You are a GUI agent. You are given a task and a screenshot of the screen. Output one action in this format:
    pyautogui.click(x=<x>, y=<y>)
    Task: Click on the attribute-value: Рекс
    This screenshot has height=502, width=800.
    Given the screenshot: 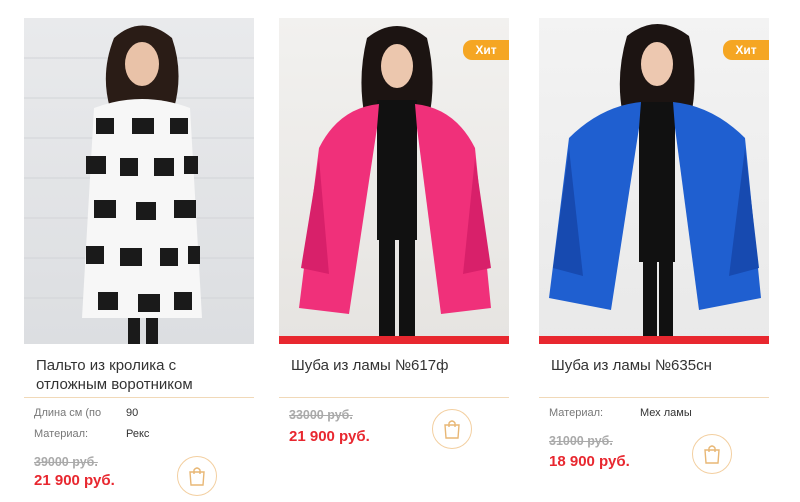 What is the action you would take?
    pyautogui.click(x=138, y=433)
    